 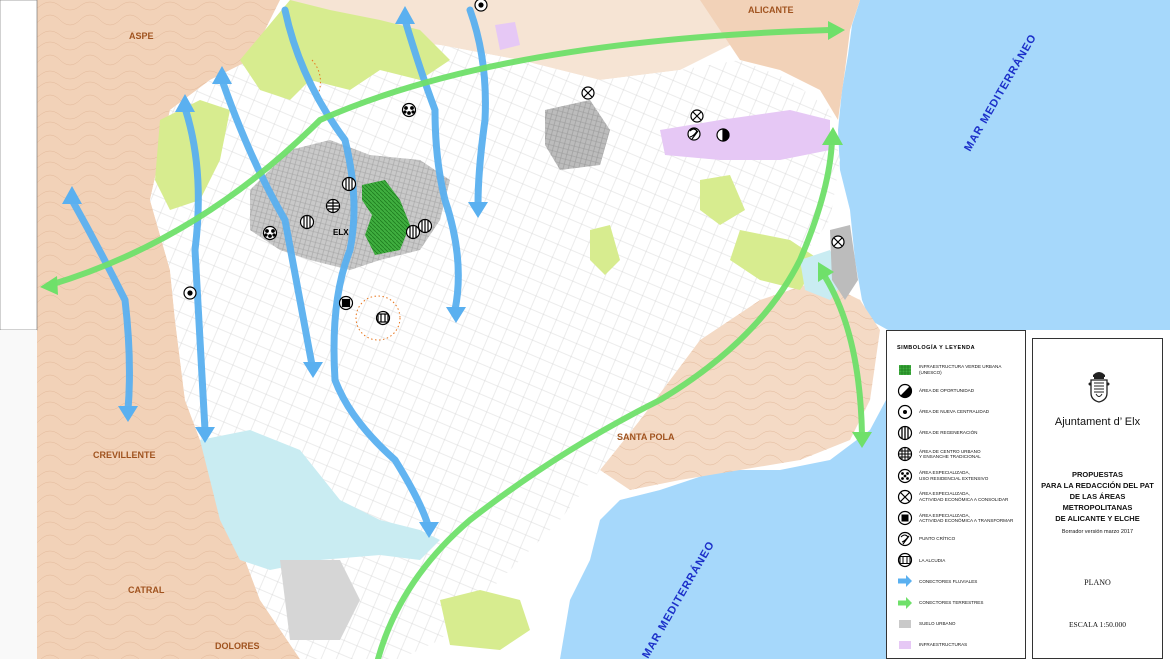 What do you see at coordinates (937, 624) in the screenshot?
I see `legend-label: SUELO URBANO` at bounding box center [937, 624].